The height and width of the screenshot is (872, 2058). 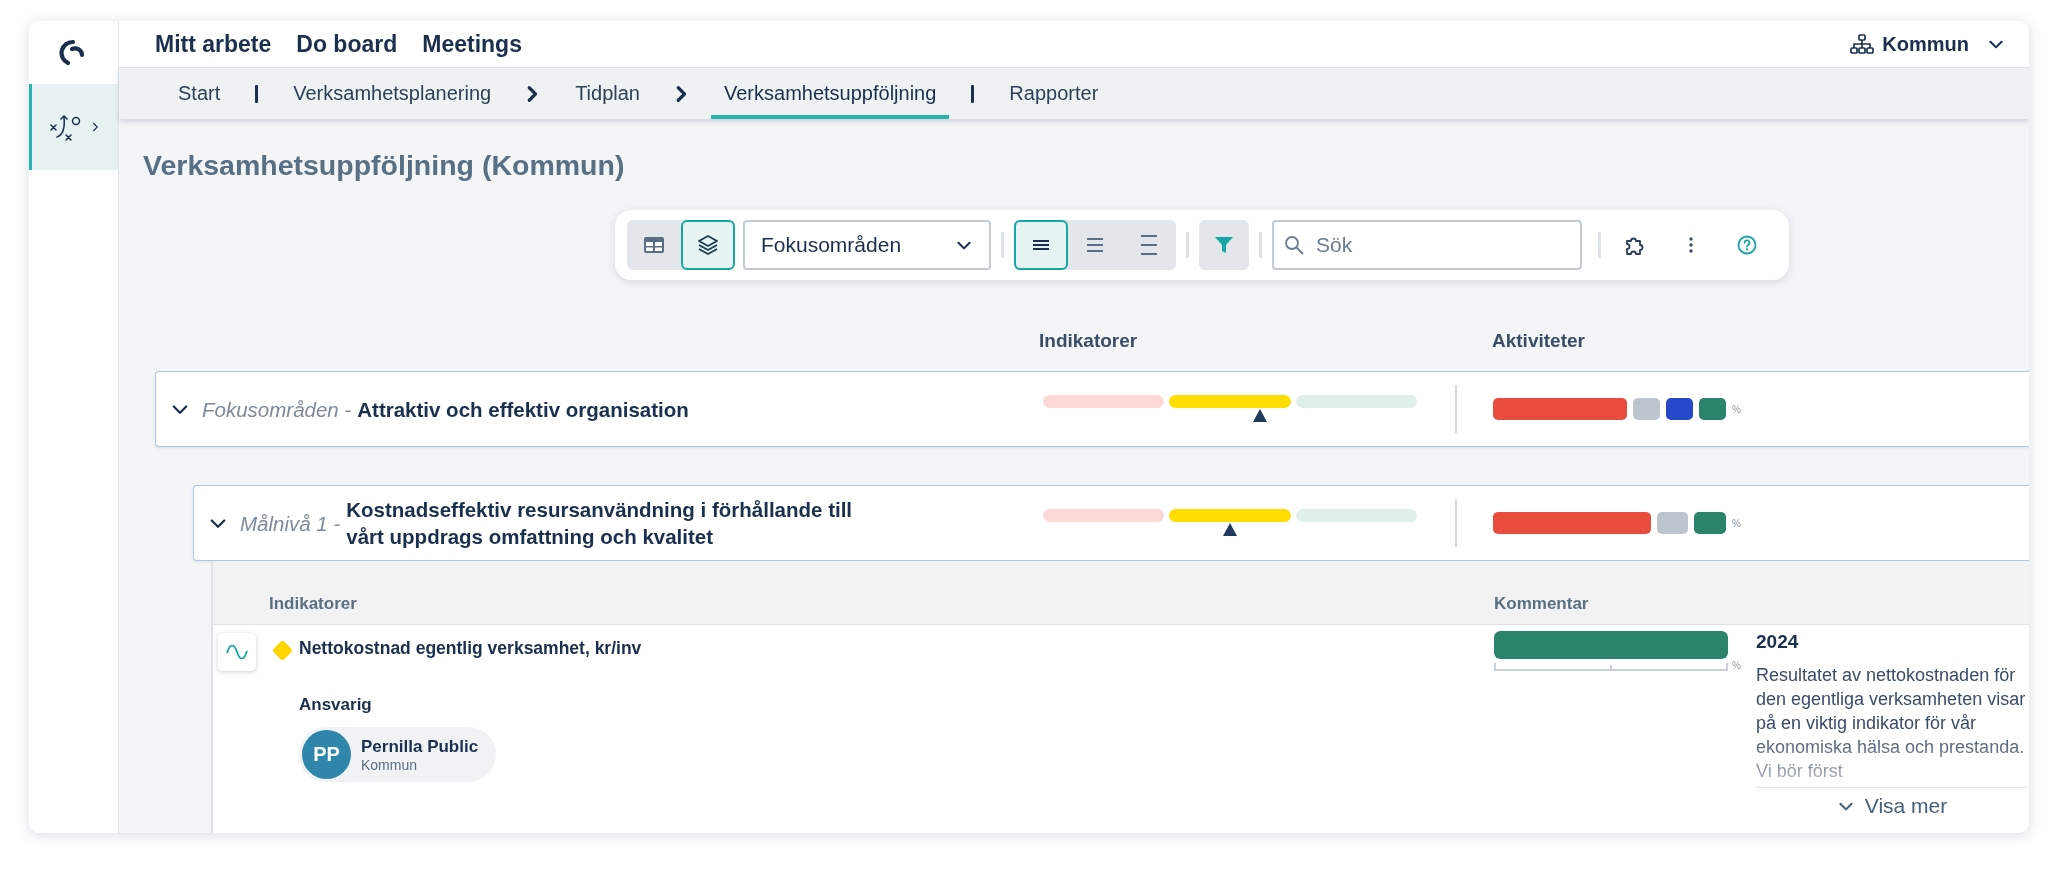 I want to click on view-toggle, so click(x=708, y=245).